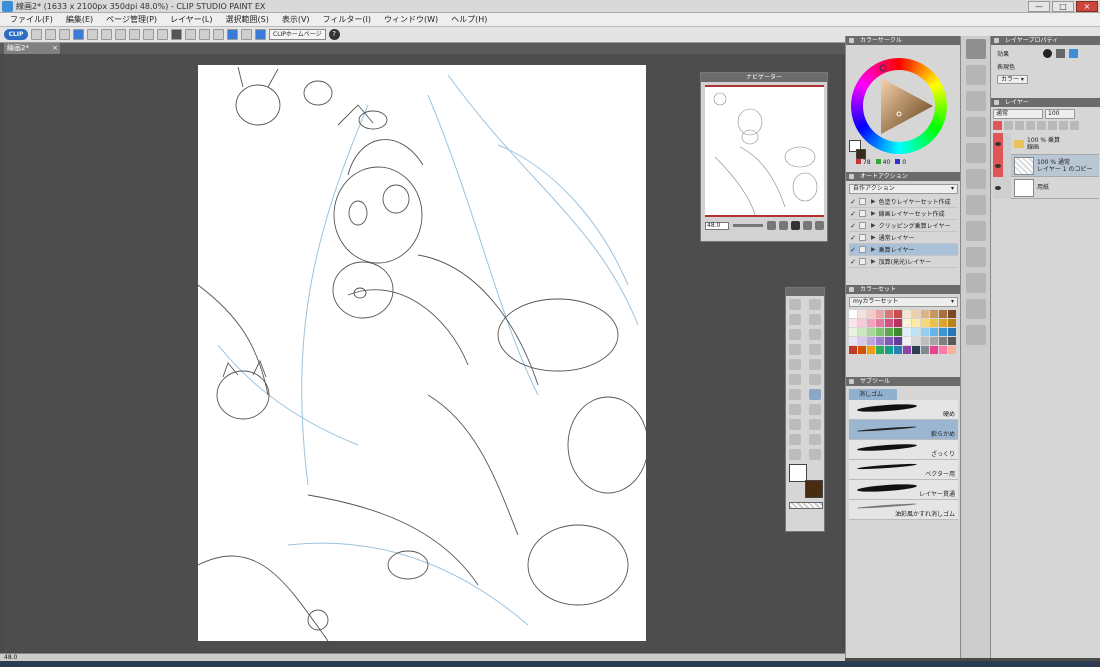  Describe the element at coordinates (1046, 143) in the screenshot. I see `layer-row-folder: 100 % 乗算 線画` at that location.